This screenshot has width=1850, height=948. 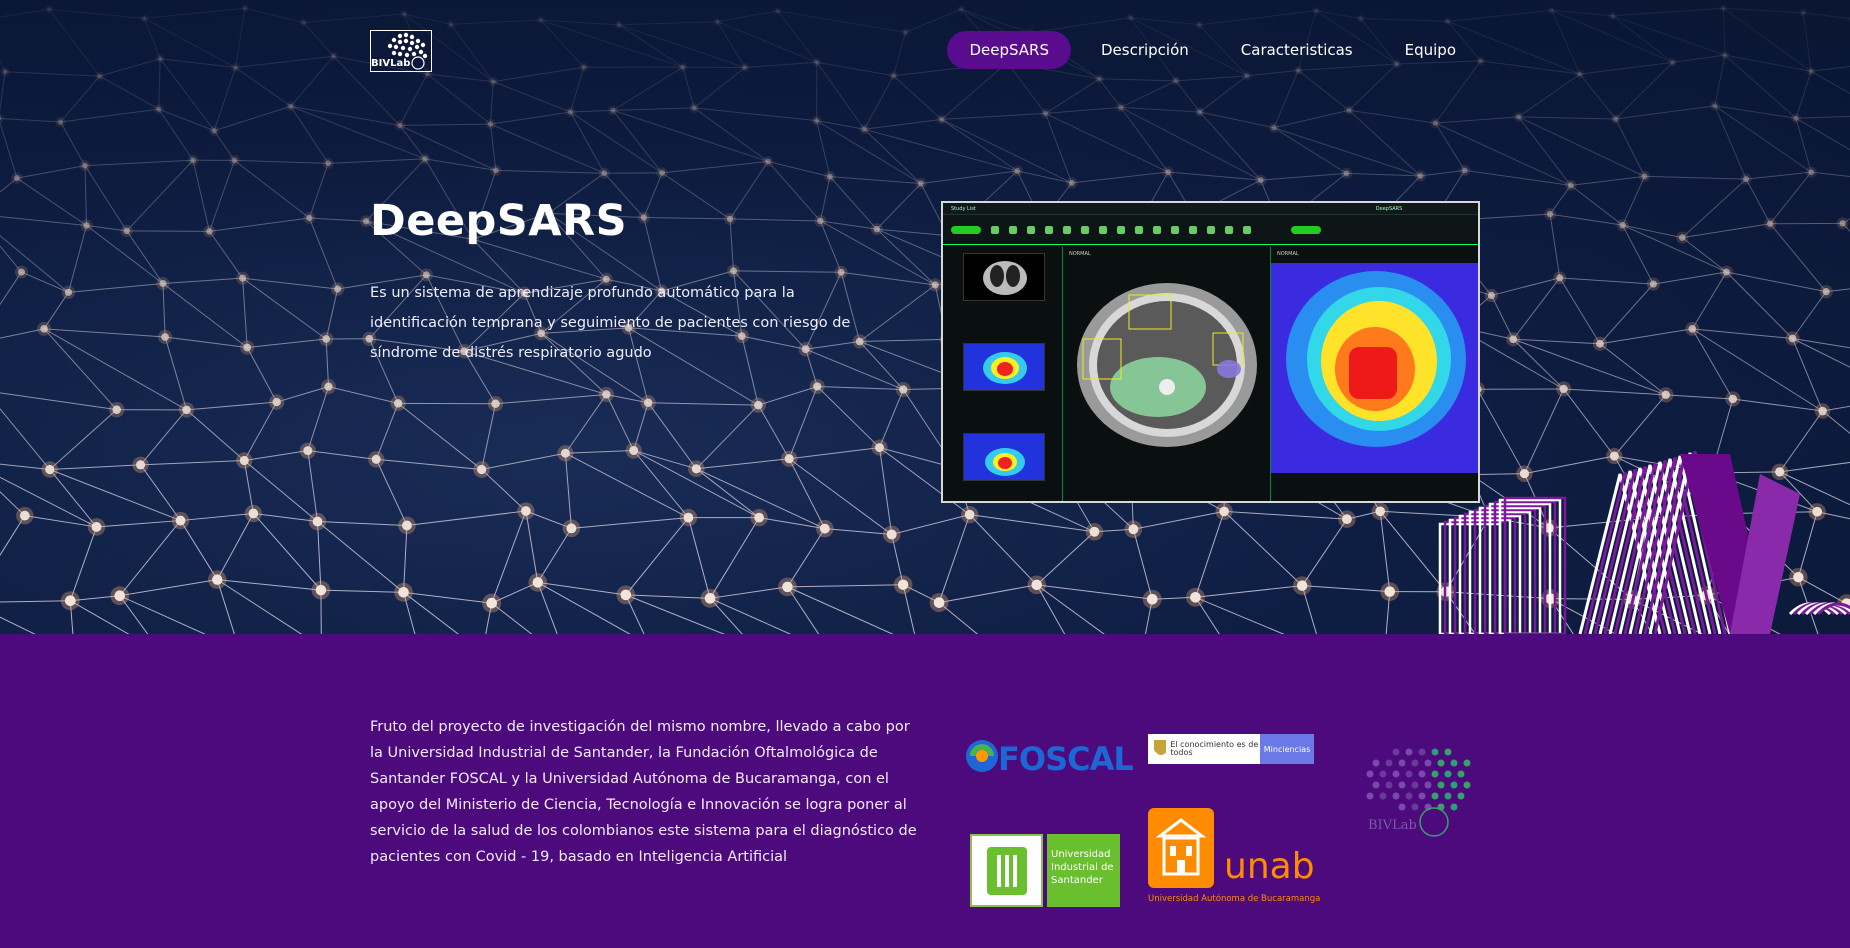 What do you see at coordinates (1066, 759) in the screenshot?
I see `foscal-text: FOSCAL` at bounding box center [1066, 759].